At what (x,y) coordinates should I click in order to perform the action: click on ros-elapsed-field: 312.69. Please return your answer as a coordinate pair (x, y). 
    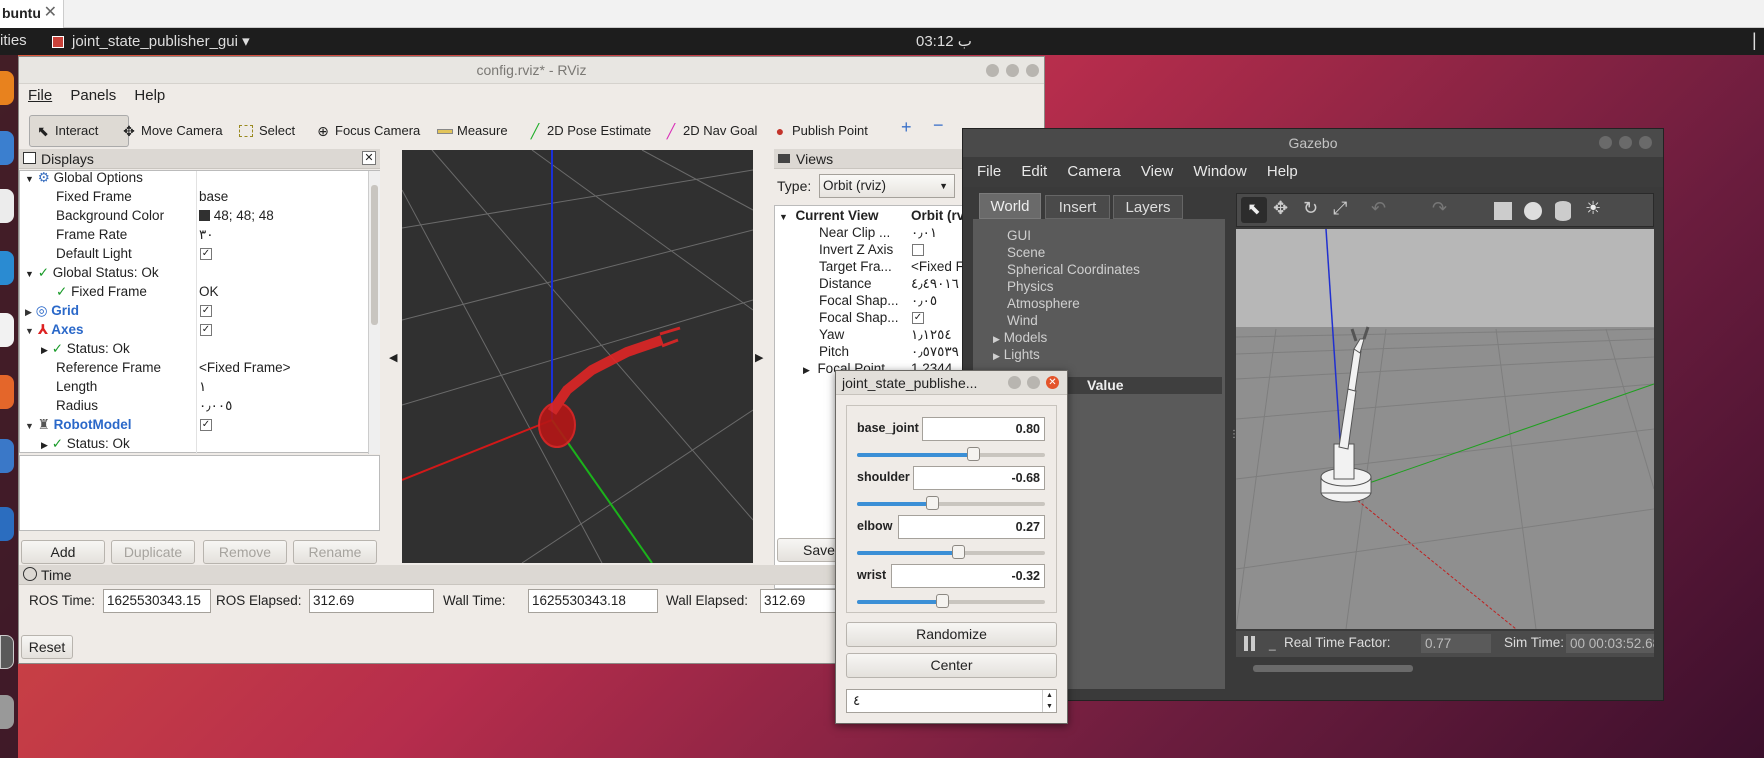
    Looking at the image, I should click on (371, 601).